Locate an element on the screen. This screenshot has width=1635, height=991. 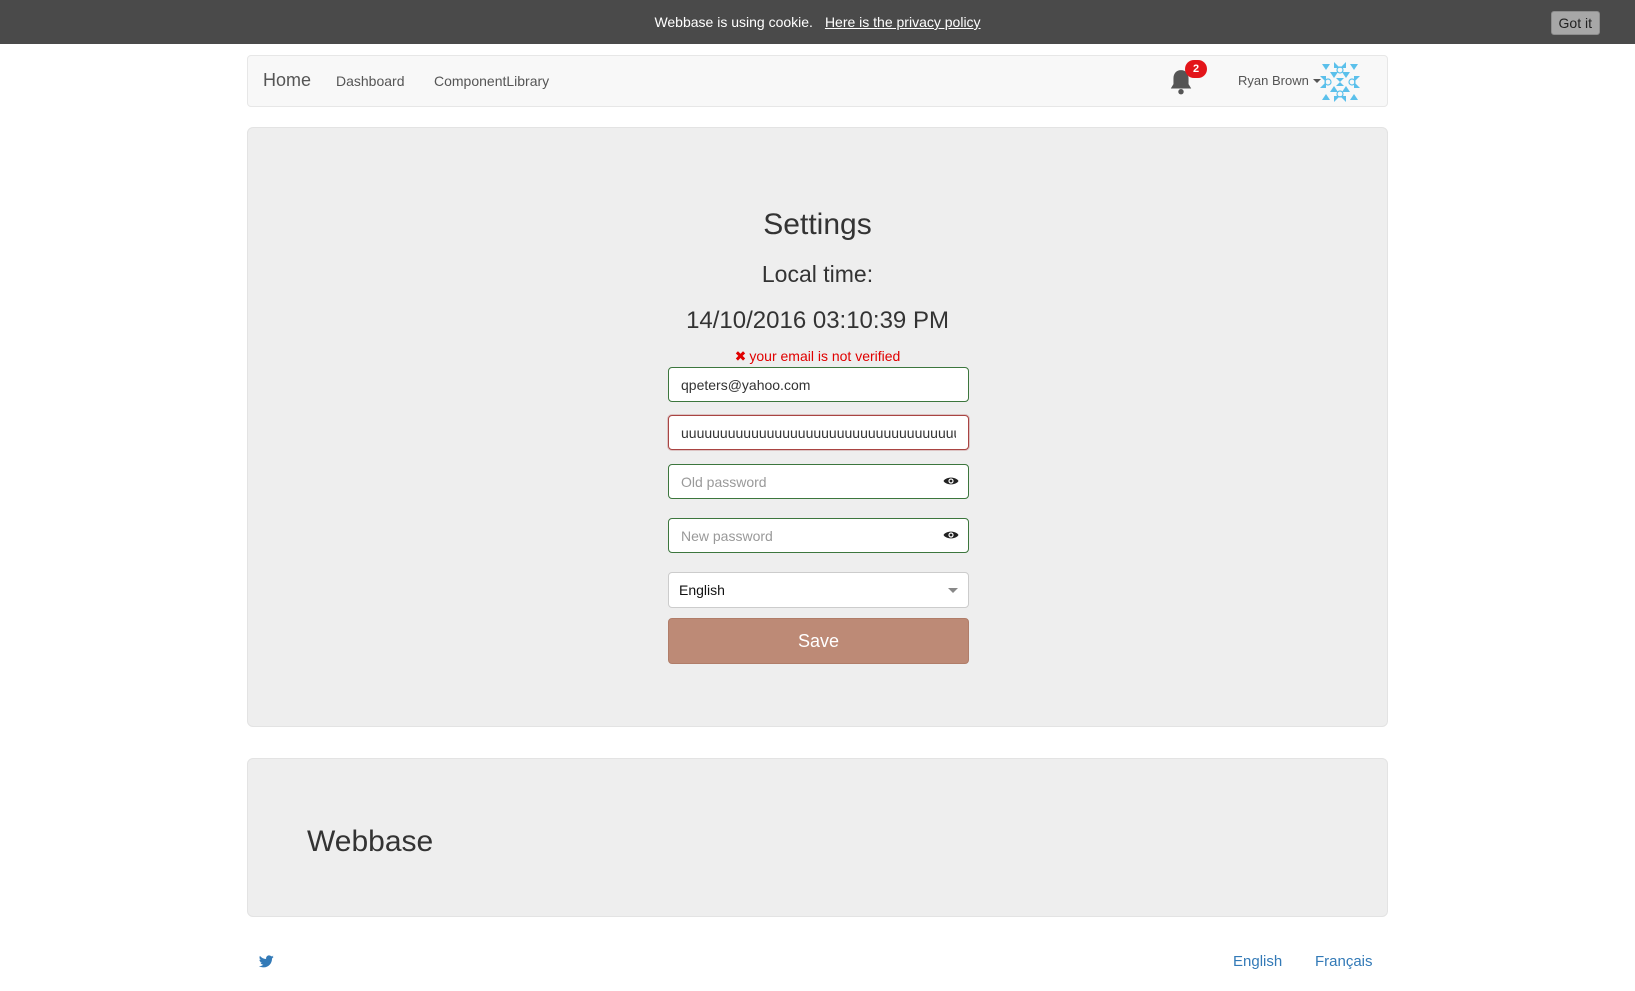
user-name: Ryan Brown is located at coordinates (1273, 80).